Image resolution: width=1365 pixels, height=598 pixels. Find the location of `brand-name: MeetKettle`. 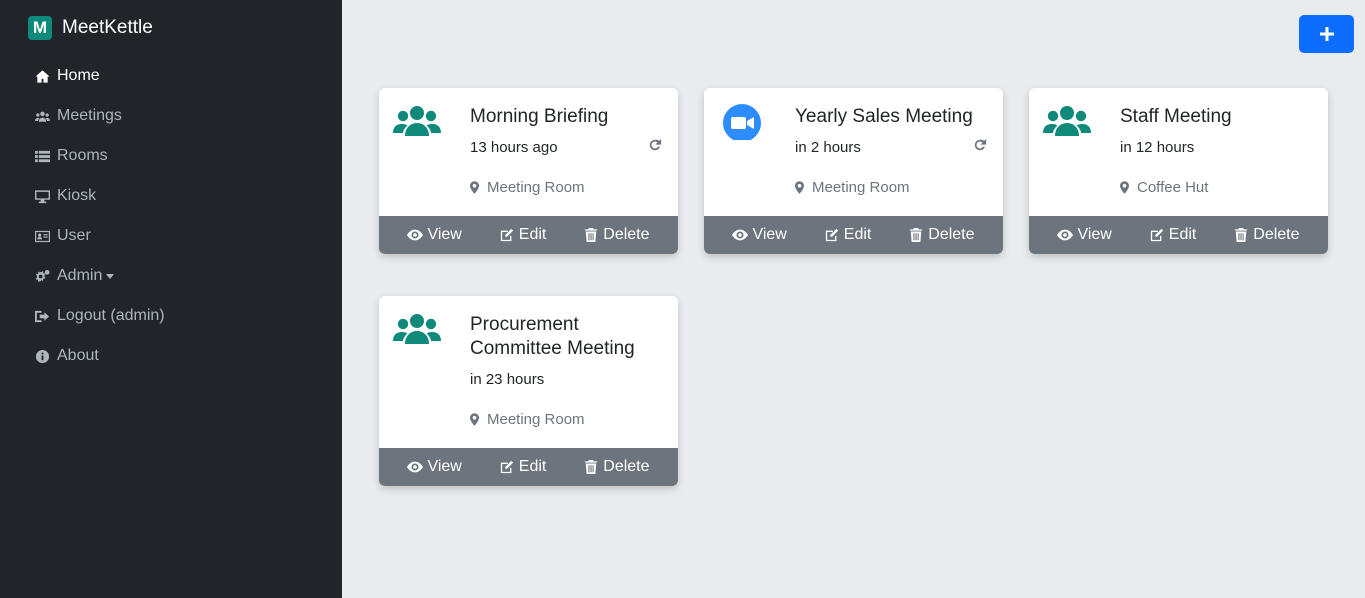

brand-name: MeetKettle is located at coordinates (107, 27).